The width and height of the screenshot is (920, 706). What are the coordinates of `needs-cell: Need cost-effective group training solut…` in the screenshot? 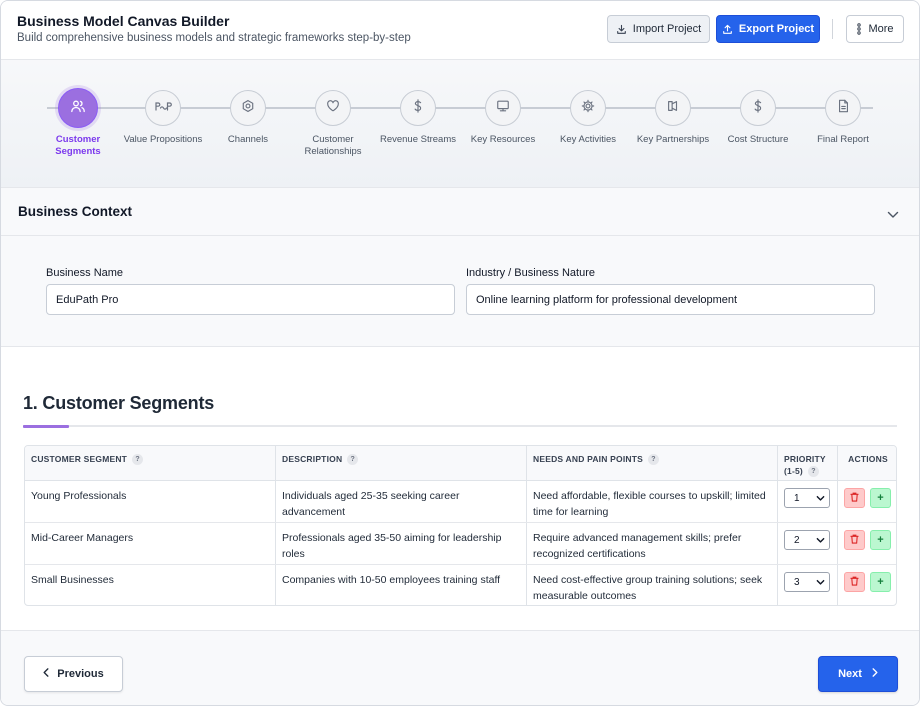 It's located at (652, 588).